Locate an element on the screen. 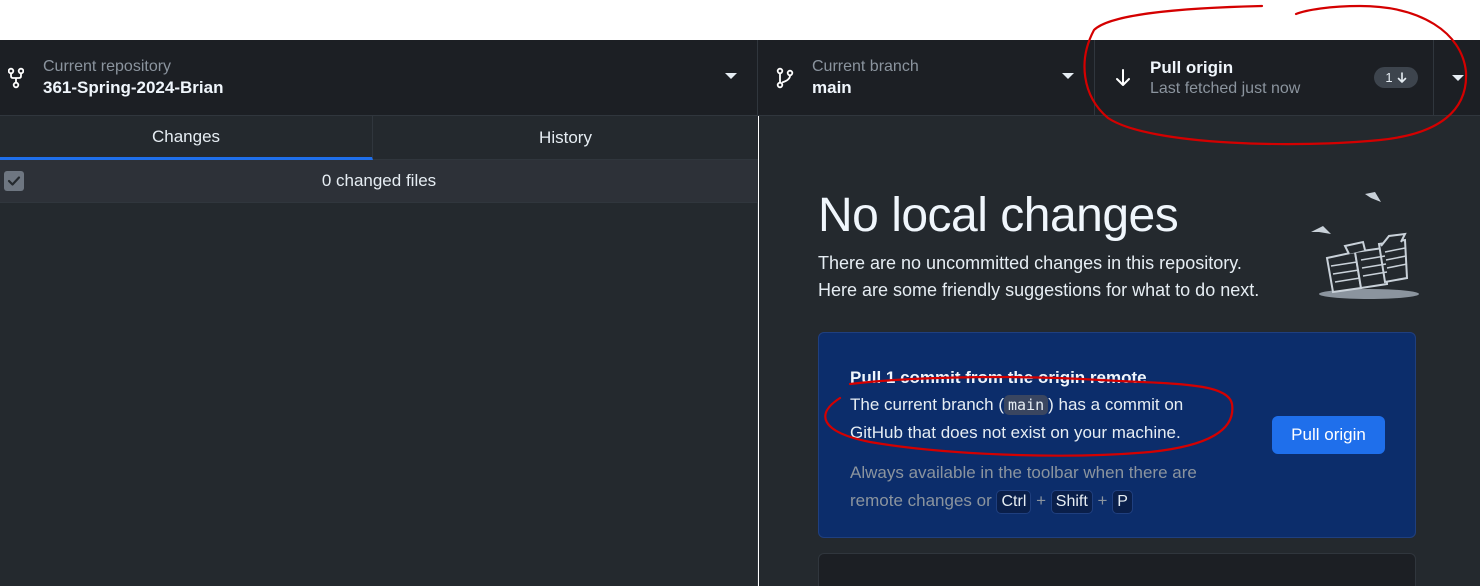 The image size is (1480, 586). card-title: Pull 1 commit from the origin remote is located at coordinates (998, 377).